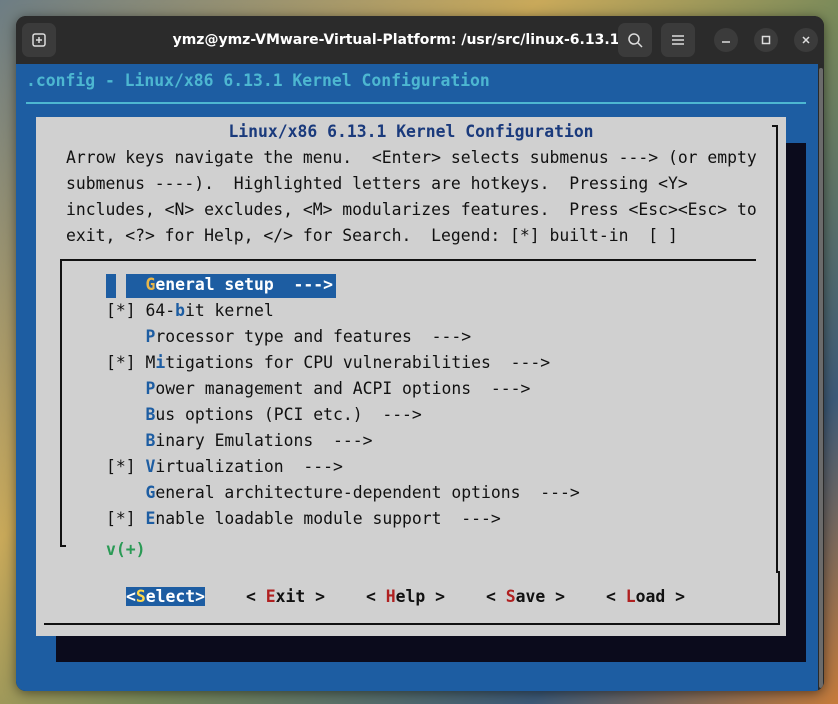 The width and height of the screenshot is (838, 704). I want to click on menu-item-label: tigations for CPU vulnerabilities --->, so click(358, 362).